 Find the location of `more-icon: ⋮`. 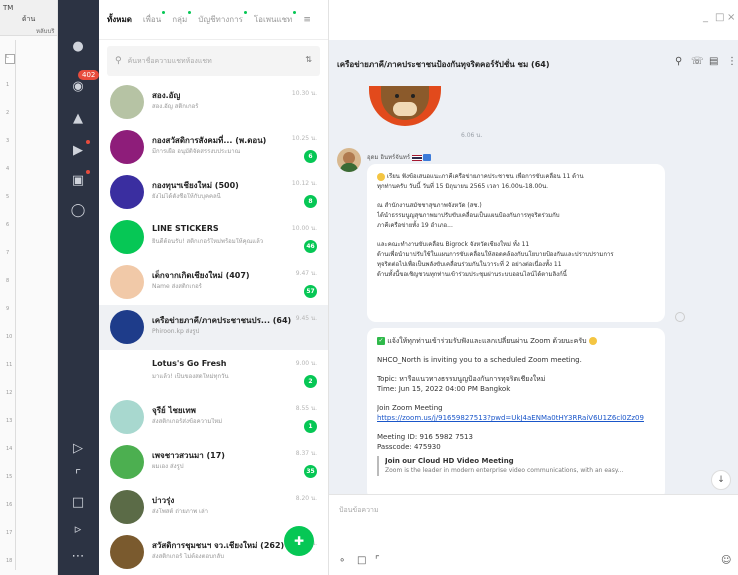

more-icon: ⋮ is located at coordinates (732, 61).